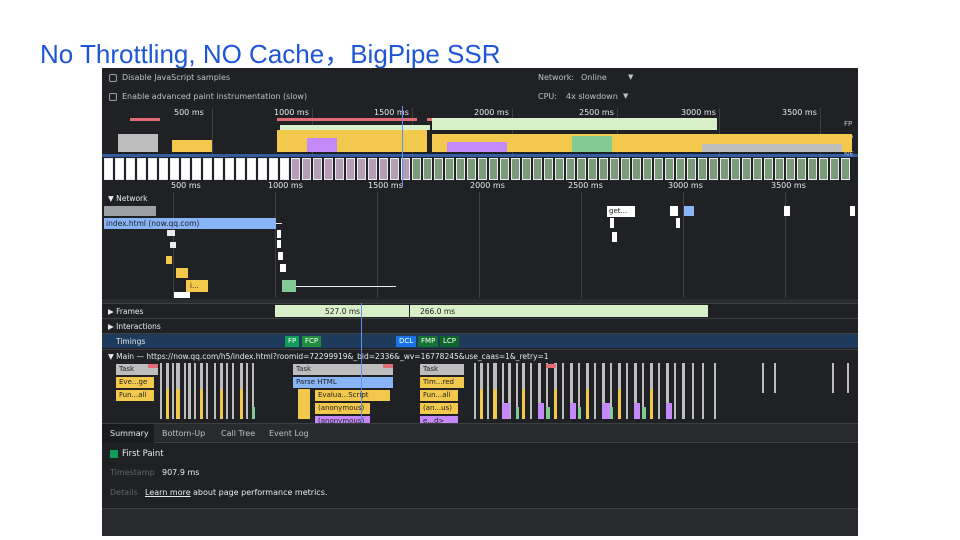 The width and height of the screenshot is (960, 540). Describe the element at coordinates (113, 97) in the screenshot. I see `enable-paint-instrumentation-checkbox` at that location.